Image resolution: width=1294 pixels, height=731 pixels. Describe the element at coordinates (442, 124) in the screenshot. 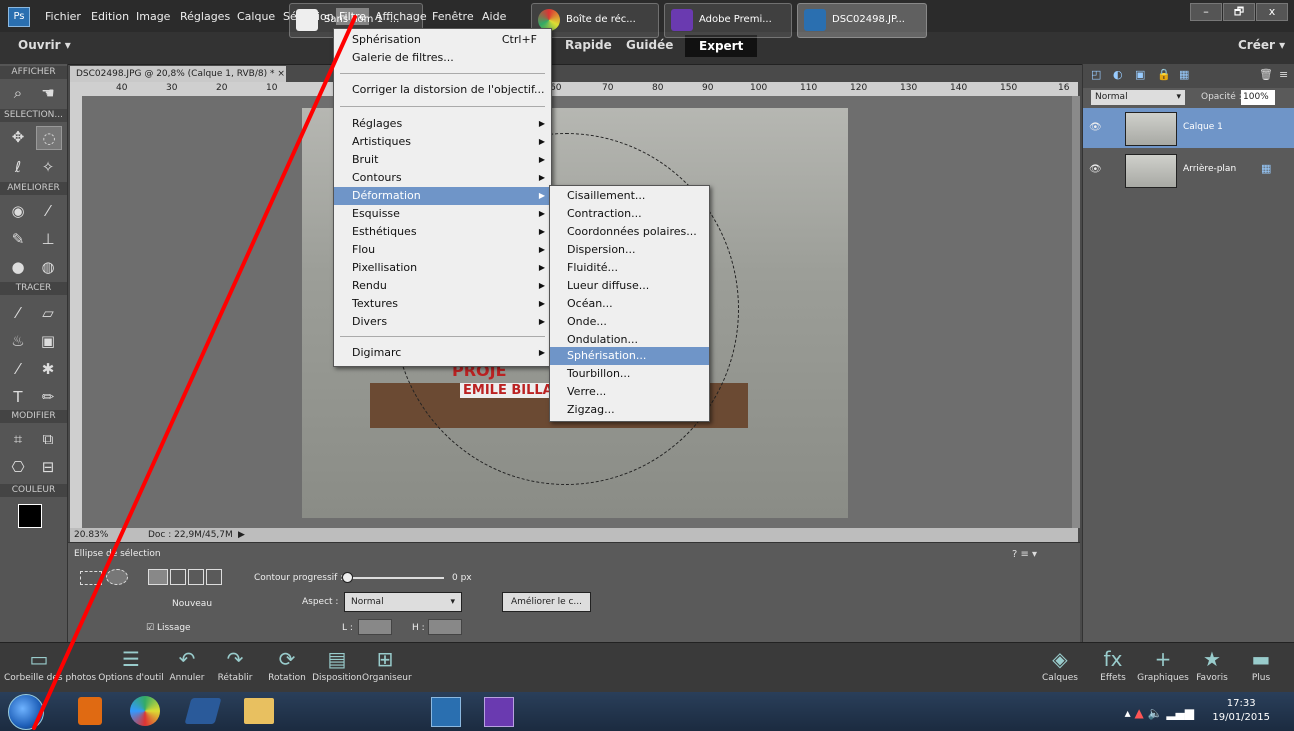

I see `menu-item-reglages: Réglages ▶` at that location.